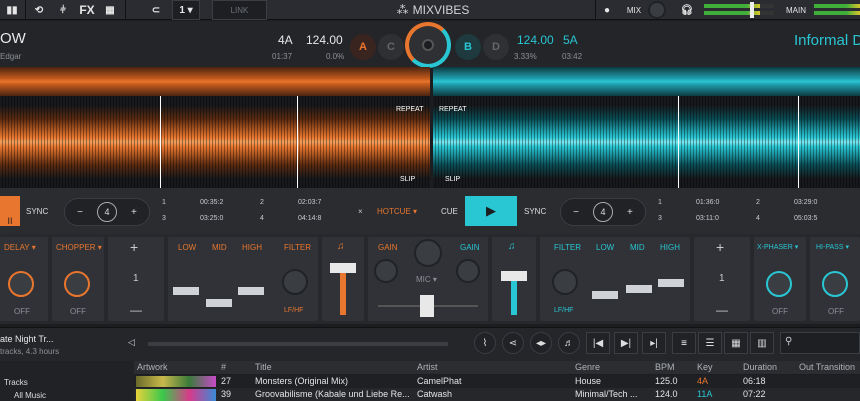 The height and width of the screenshot is (401, 860). What do you see at coordinates (211, 202) in the screenshot?
I see `hotcue-1-time: 00:35:2` at bounding box center [211, 202].